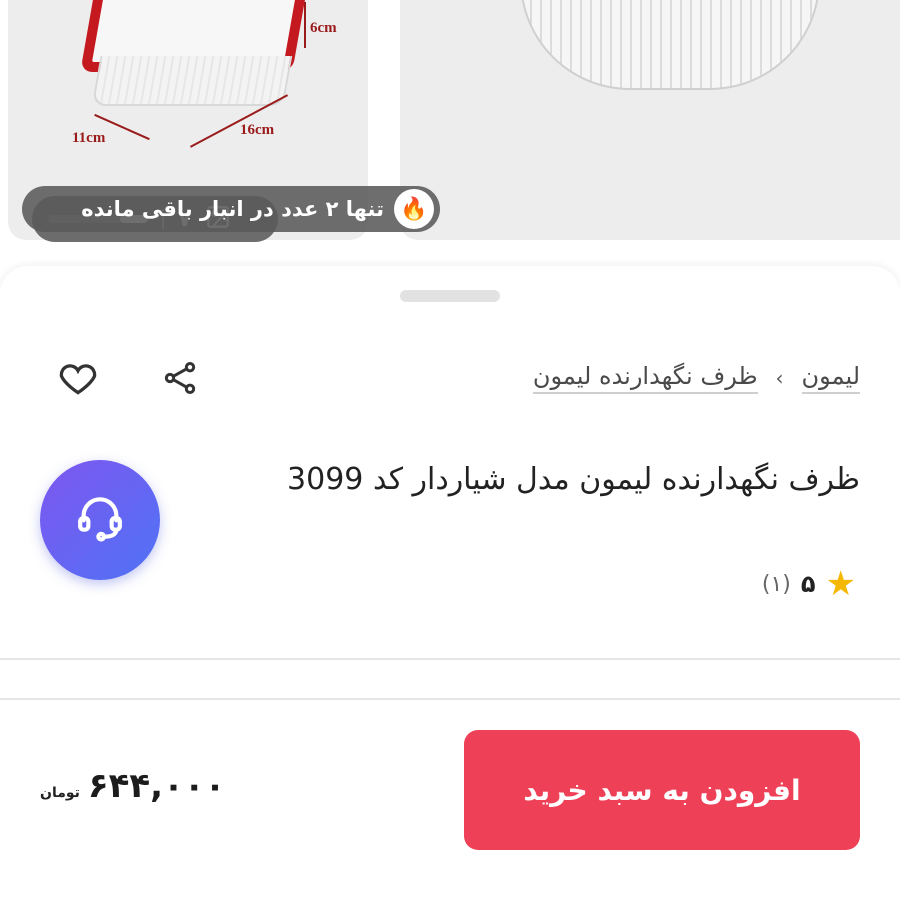 This screenshot has width=900, height=900. Describe the element at coordinates (89, 138) in the screenshot. I see `width-dimension-label: 11cm` at that location.